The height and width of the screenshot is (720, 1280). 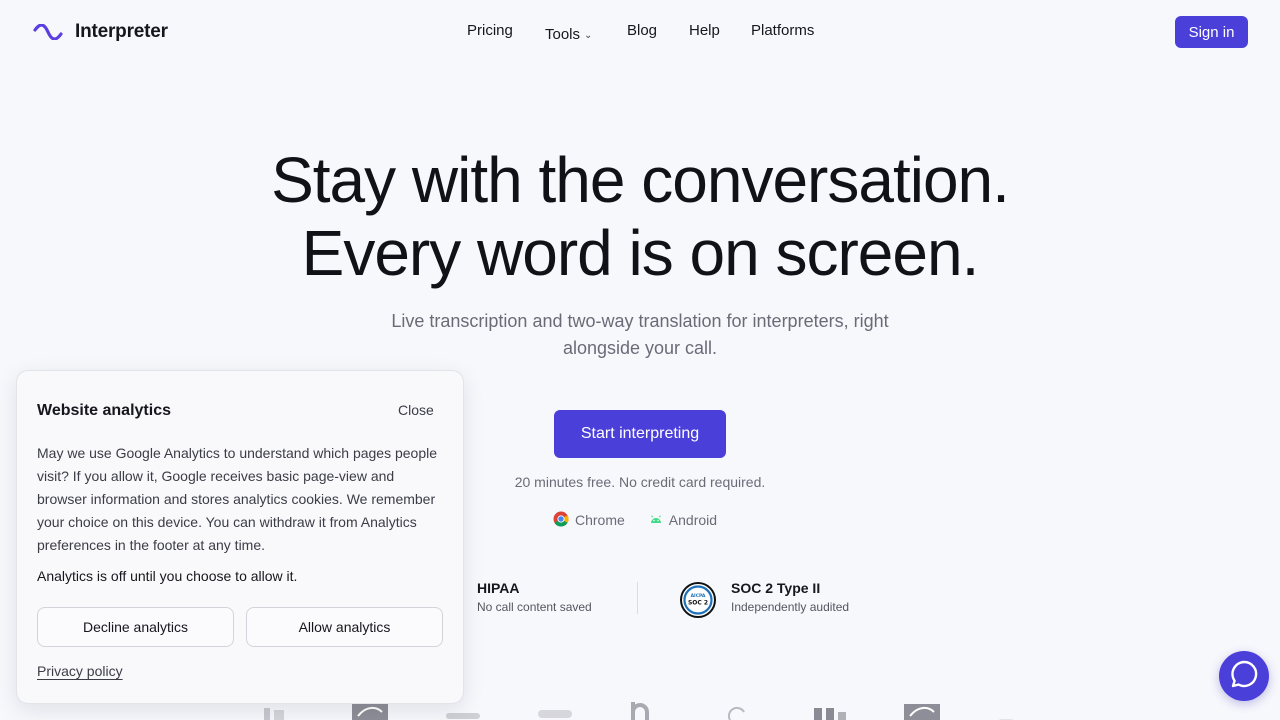 I want to click on trust-title: SOC 2 Type II, so click(x=776, y=588).